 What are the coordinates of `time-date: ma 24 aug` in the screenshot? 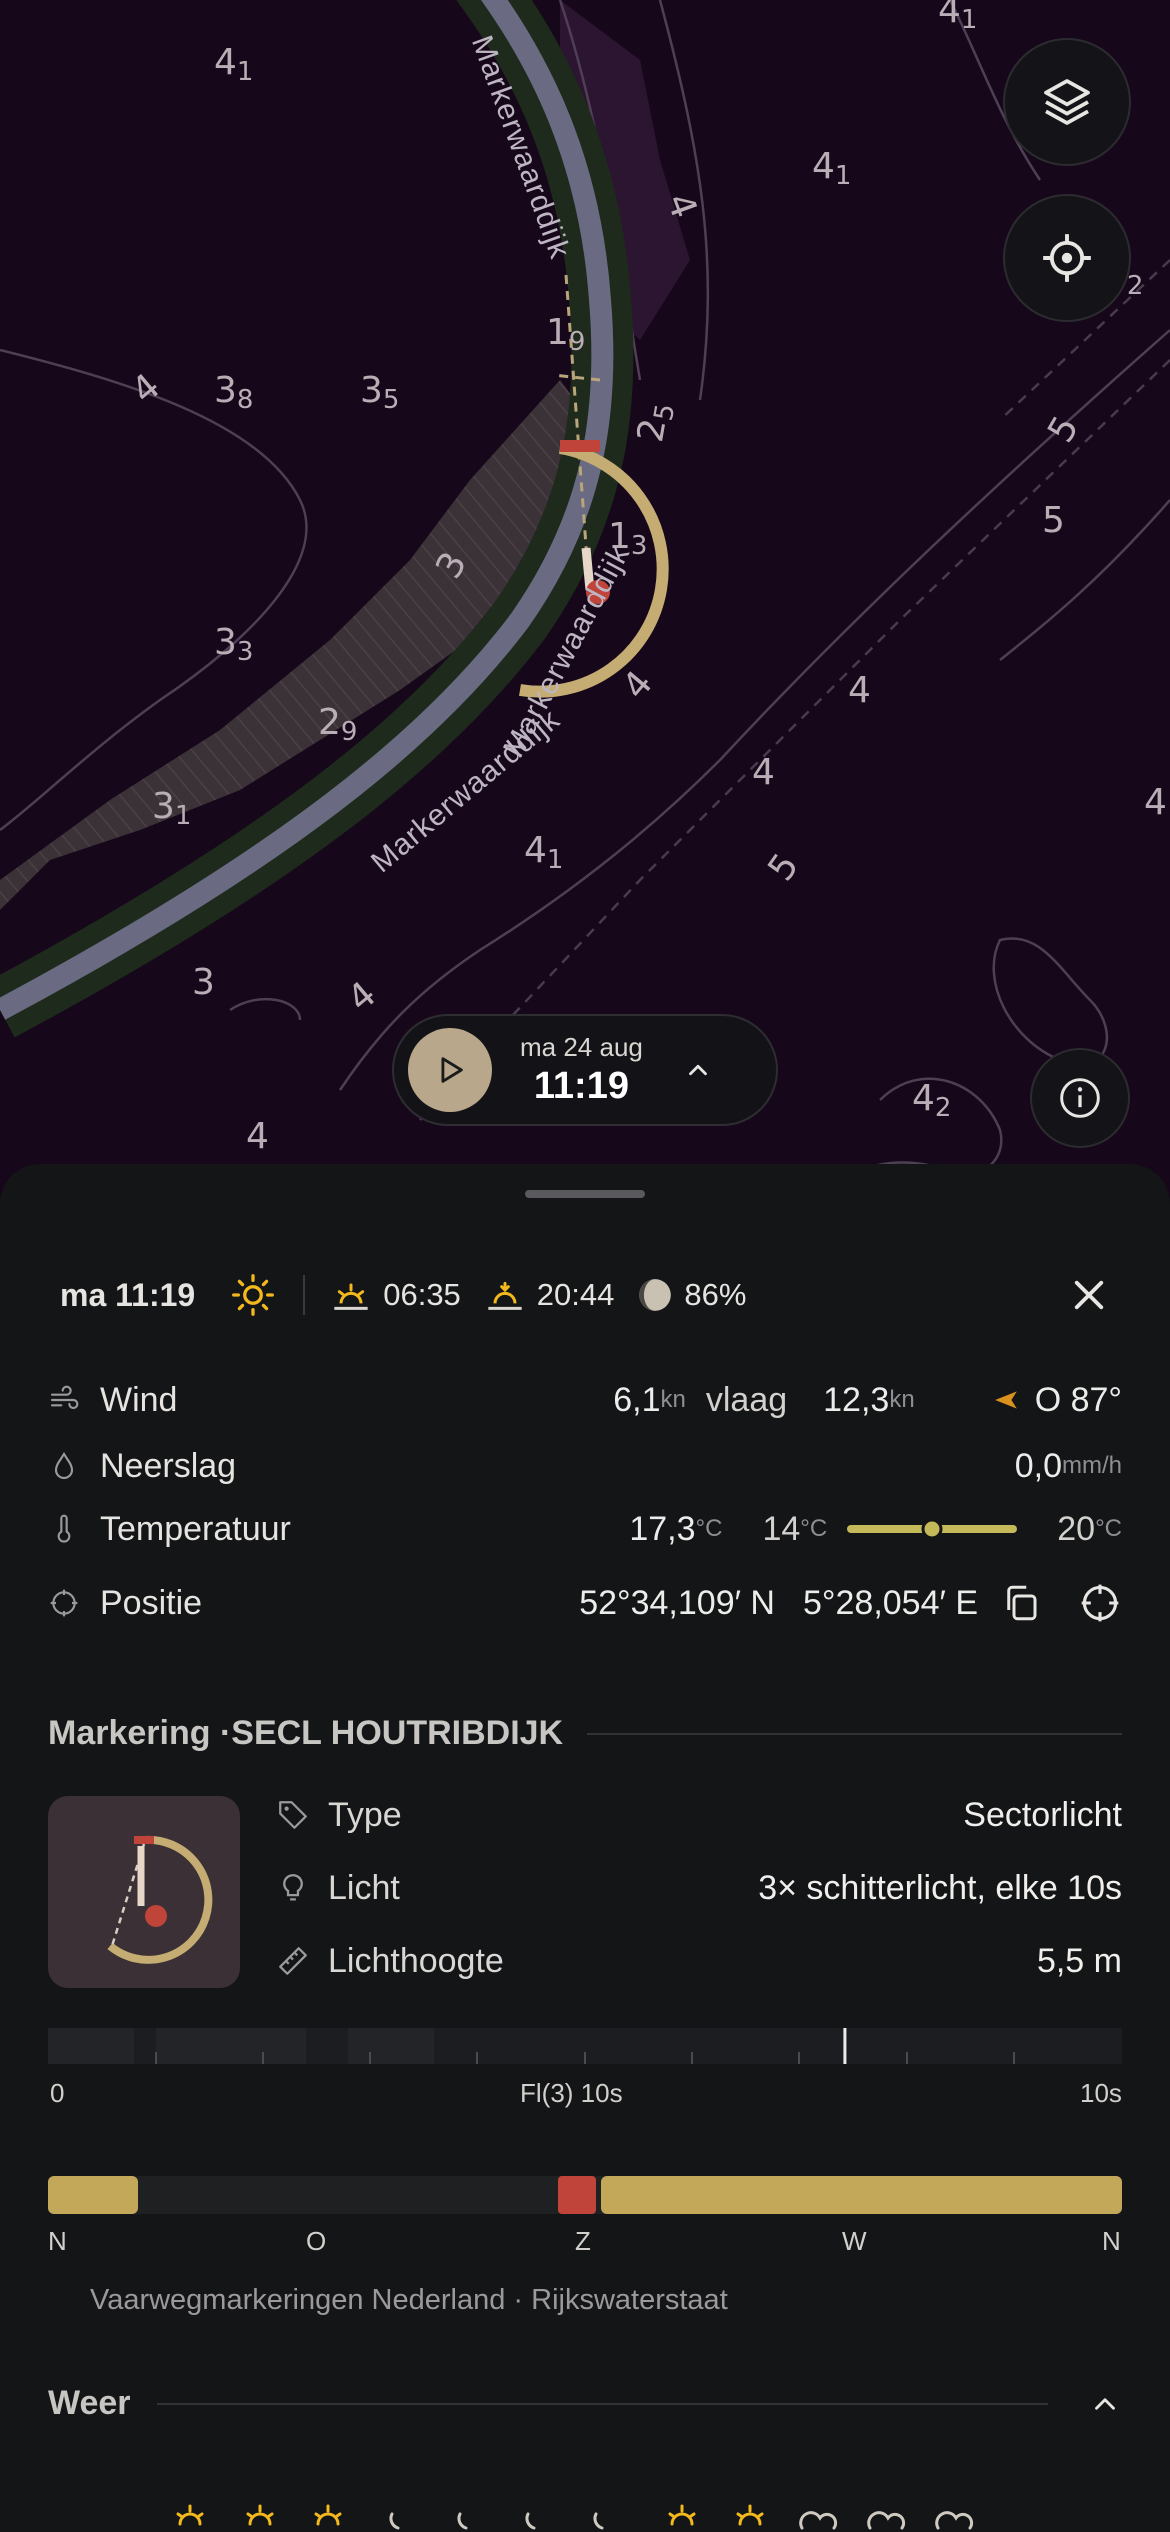 It's located at (581, 1047).